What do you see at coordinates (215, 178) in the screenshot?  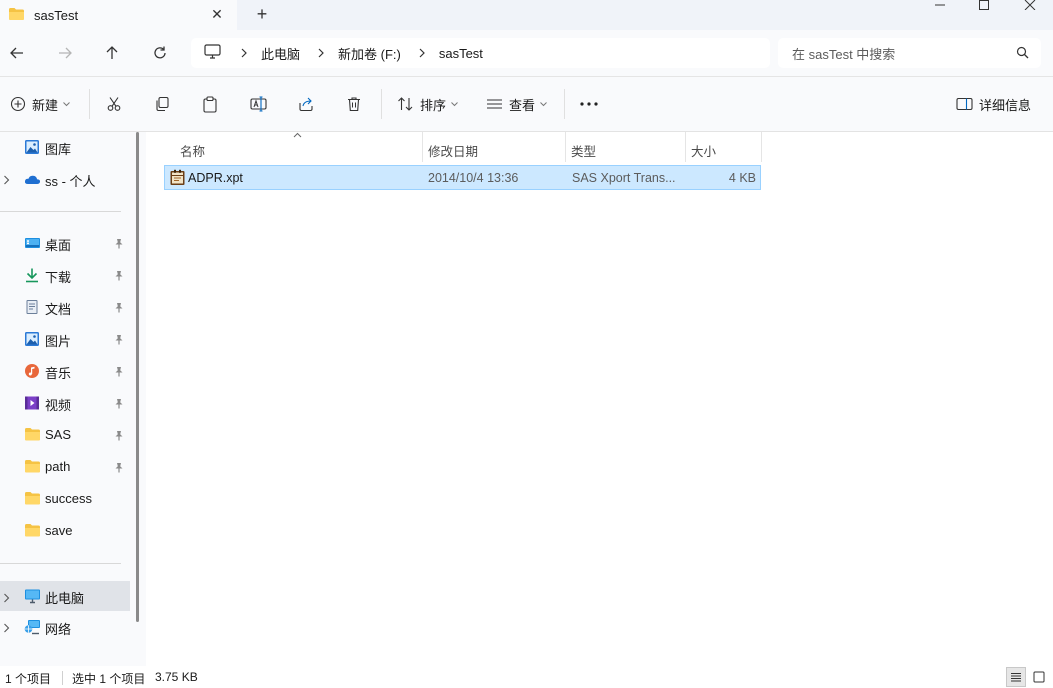 I see `file-name: ADPR.xpt` at bounding box center [215, 178].